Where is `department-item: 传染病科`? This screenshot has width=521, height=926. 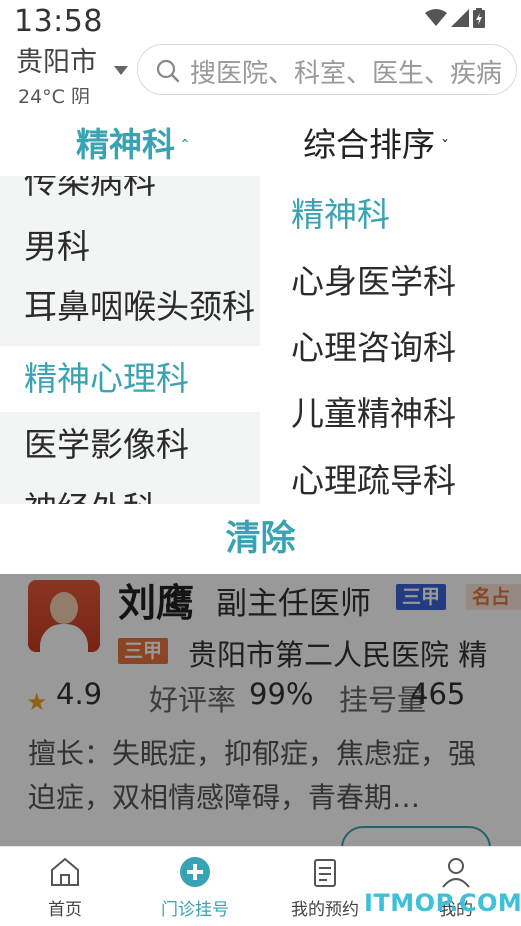
department-item: 传染病科 is located at coordinates (130, 195).